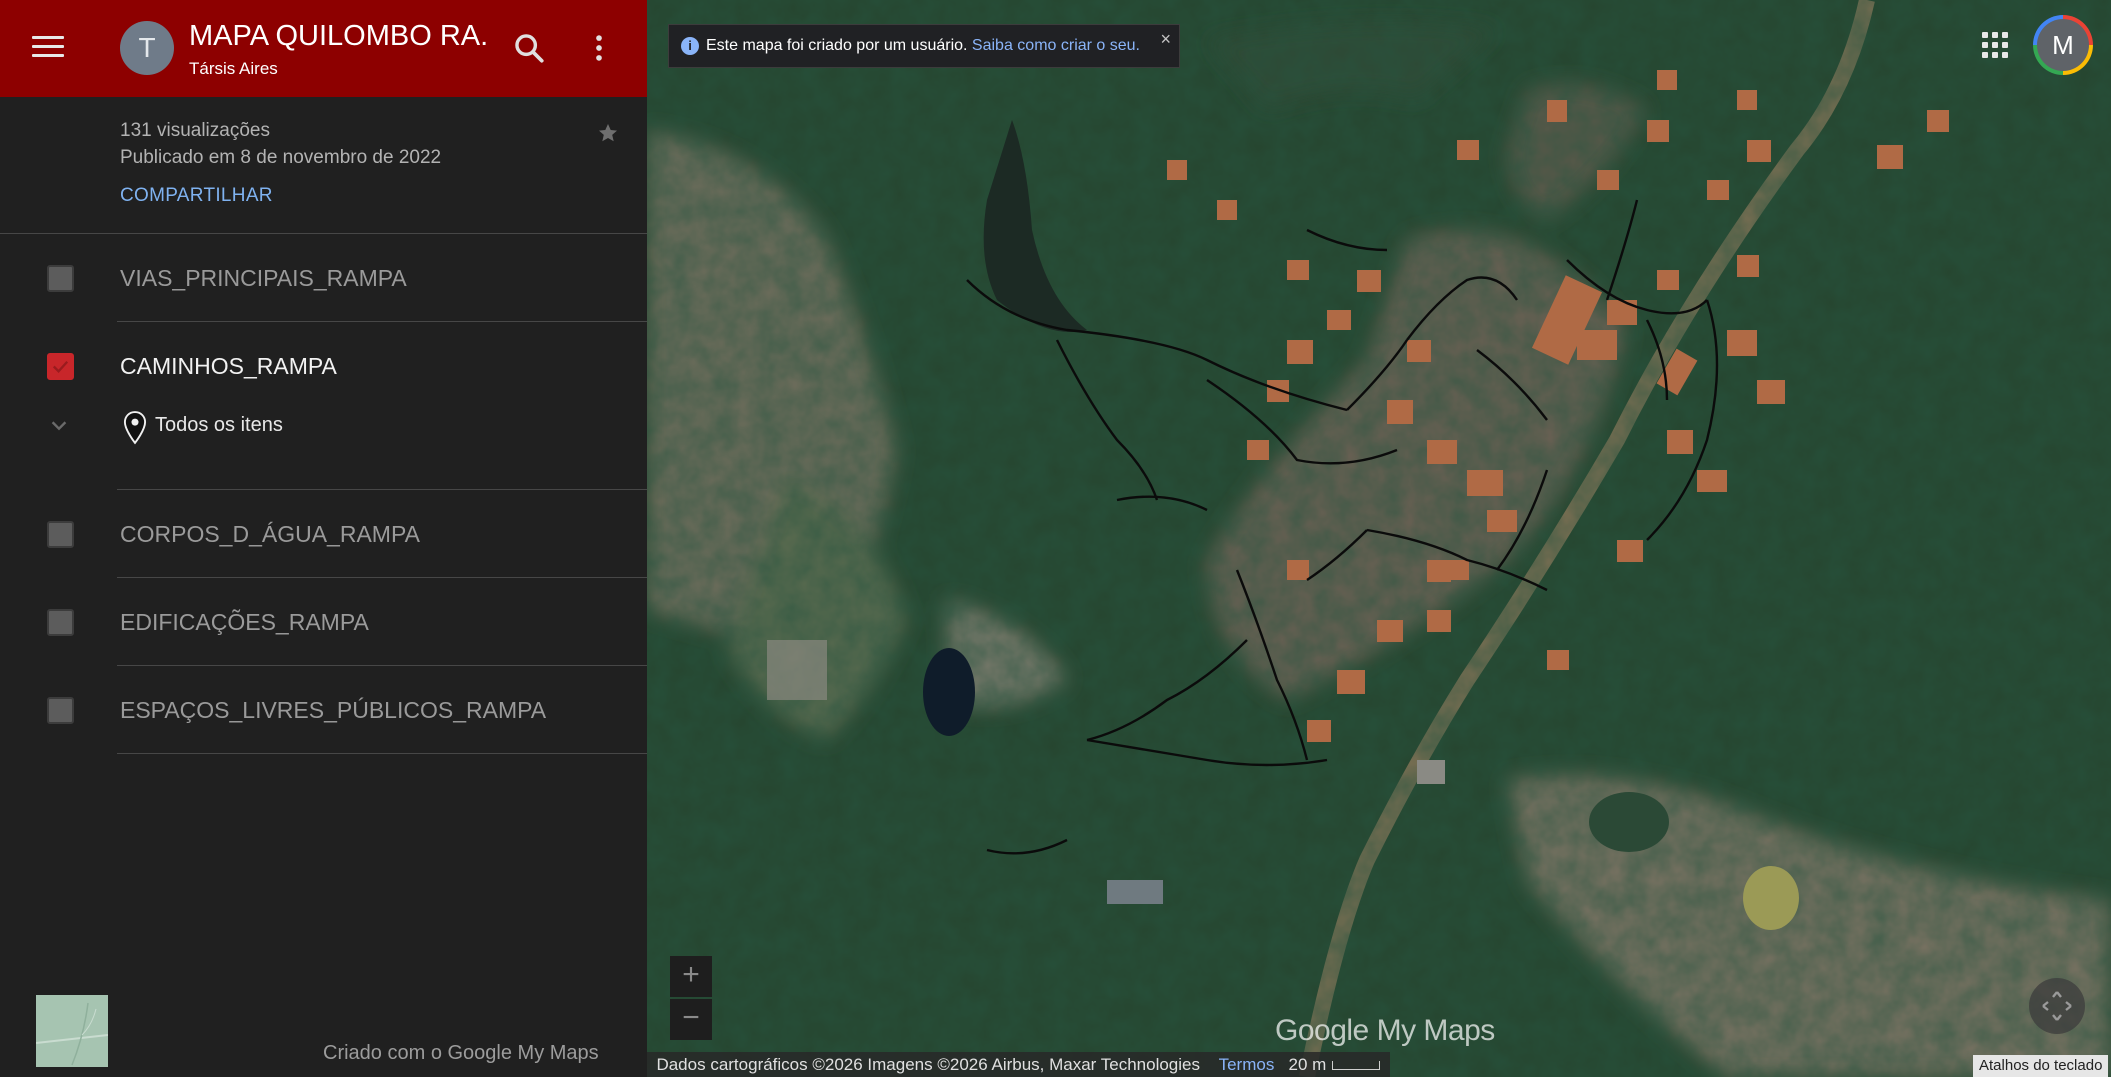 Image resolution: width=2111 pixels, height=1077 pixels. Describe the element at coordinates (72, 1031) in the screenshot. I see `basemap-thumbnail` at that location.